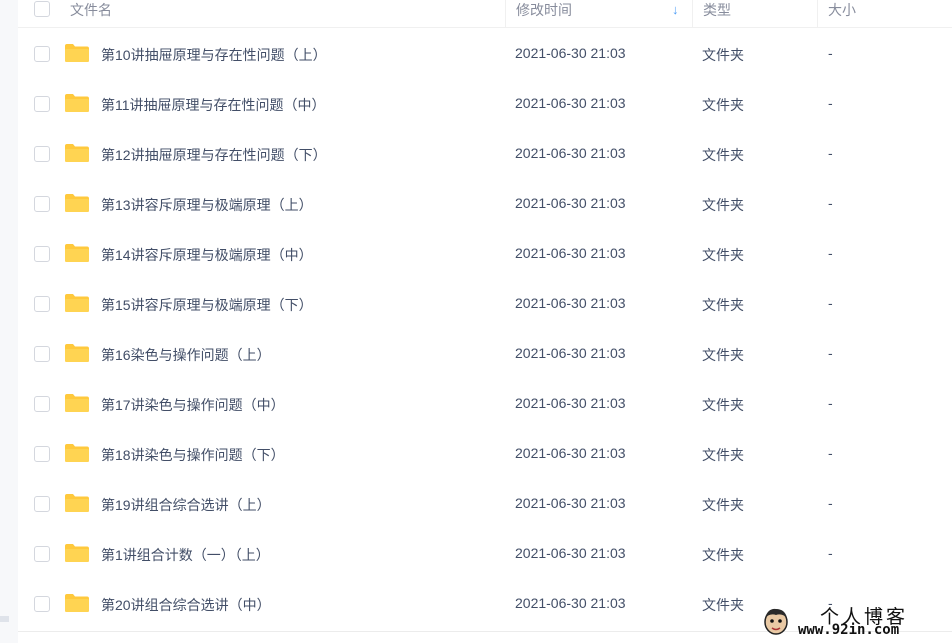 The width and height of the screenshot is (952, 643). What do you see at coordinates (185, 555) in the screenshot?
I see `folder-name: 第1讲组合计数（一）（上）` at bounding box center [185, 555].